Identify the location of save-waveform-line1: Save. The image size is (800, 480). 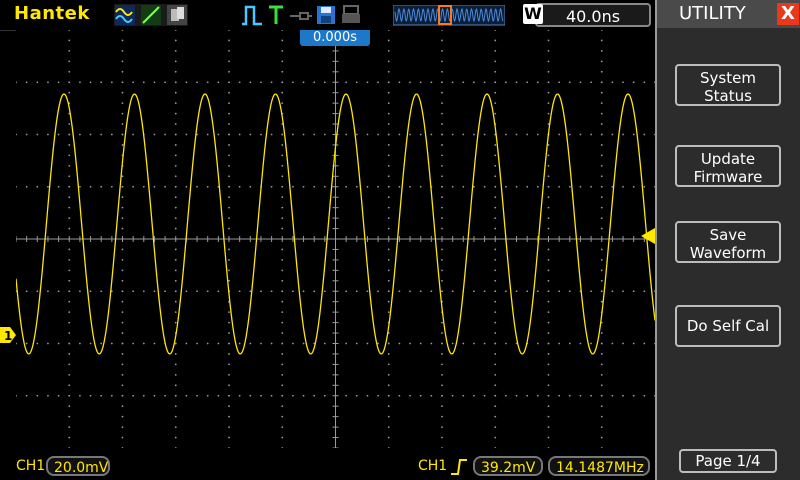
(728, 235).